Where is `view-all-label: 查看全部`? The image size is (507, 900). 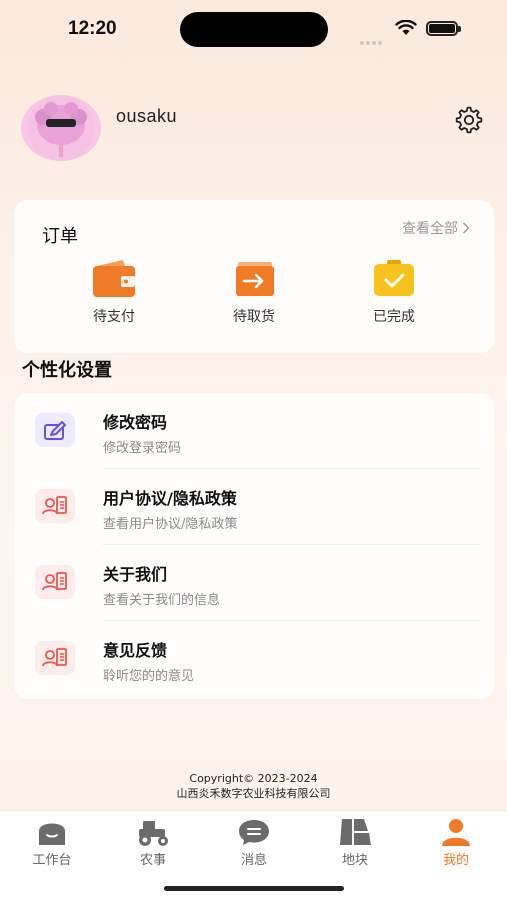
view-all-label: 查看全部 is located at coordinates (430, 229).